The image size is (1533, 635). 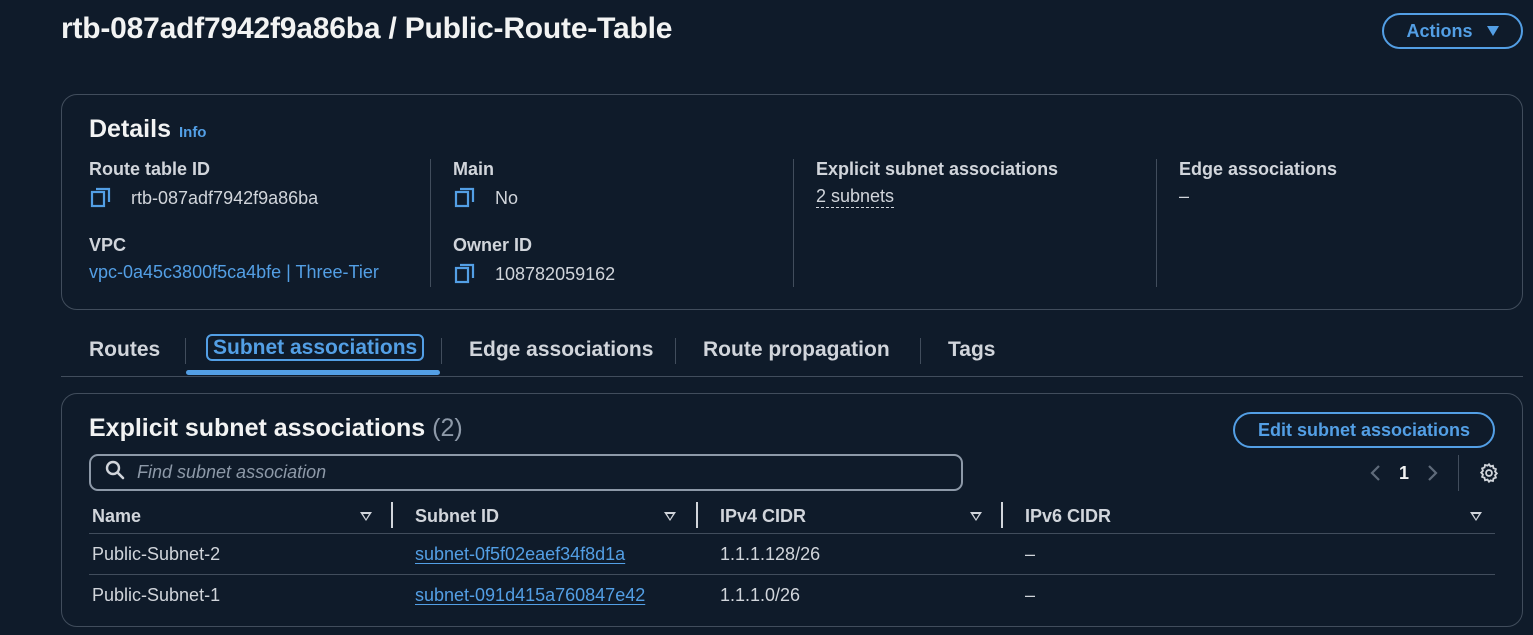 I want to click on owner-id-value: 108782059162, so click(x=534, y=274).